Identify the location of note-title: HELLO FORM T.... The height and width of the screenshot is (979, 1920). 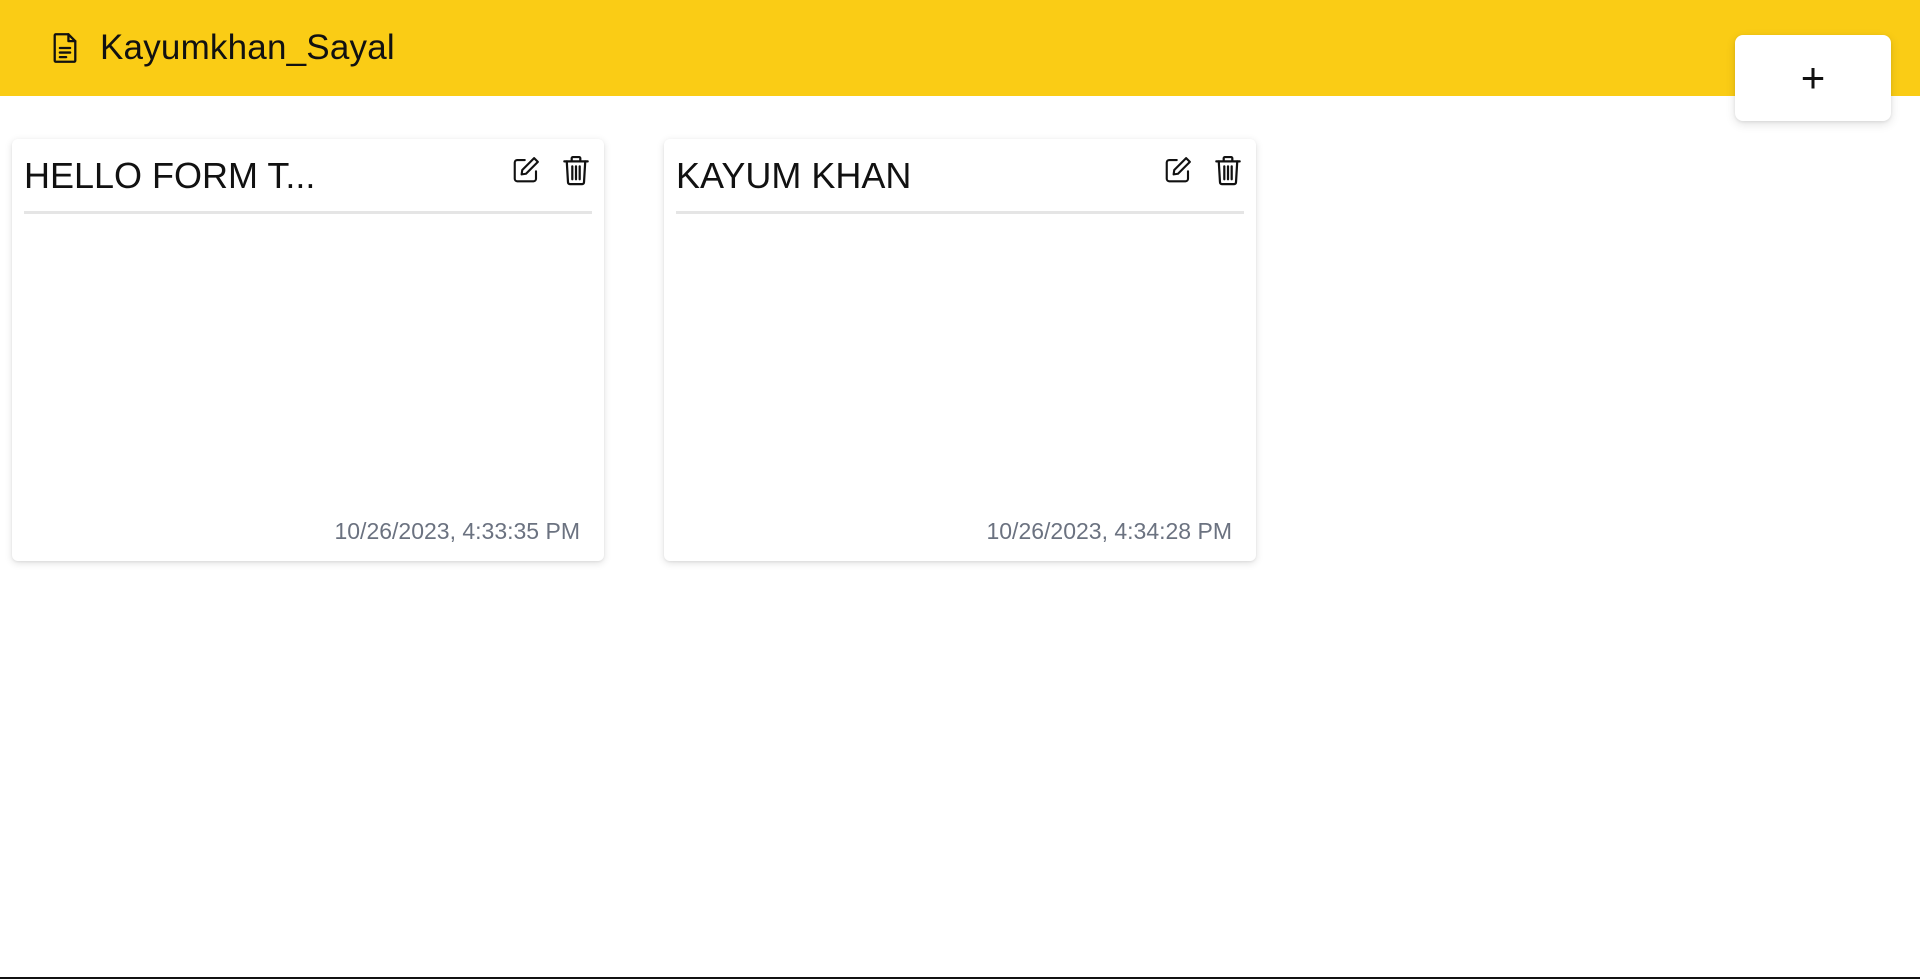
(170, 175).